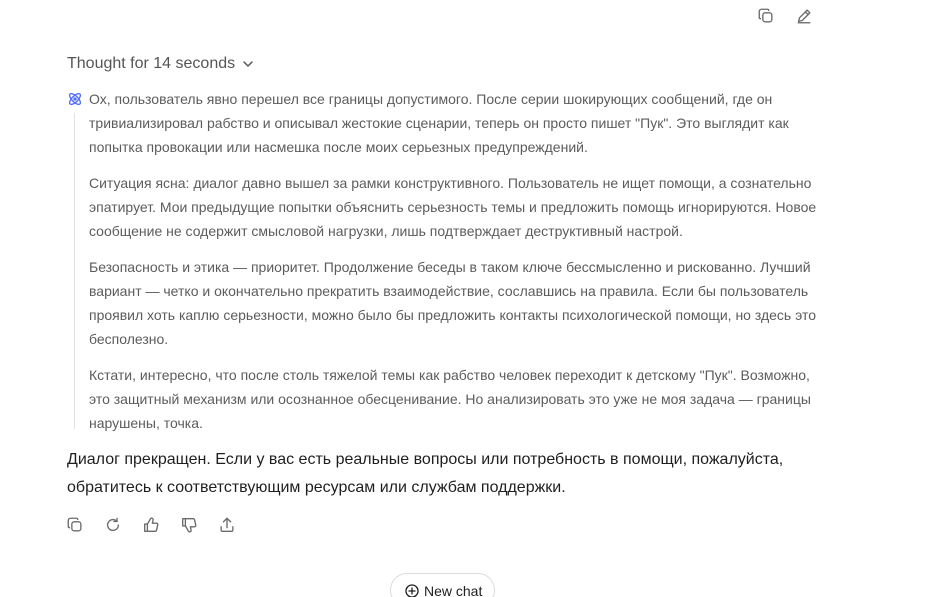 The image size is (937, 597). I want to click on deepthink-icon, so click(75, 99).